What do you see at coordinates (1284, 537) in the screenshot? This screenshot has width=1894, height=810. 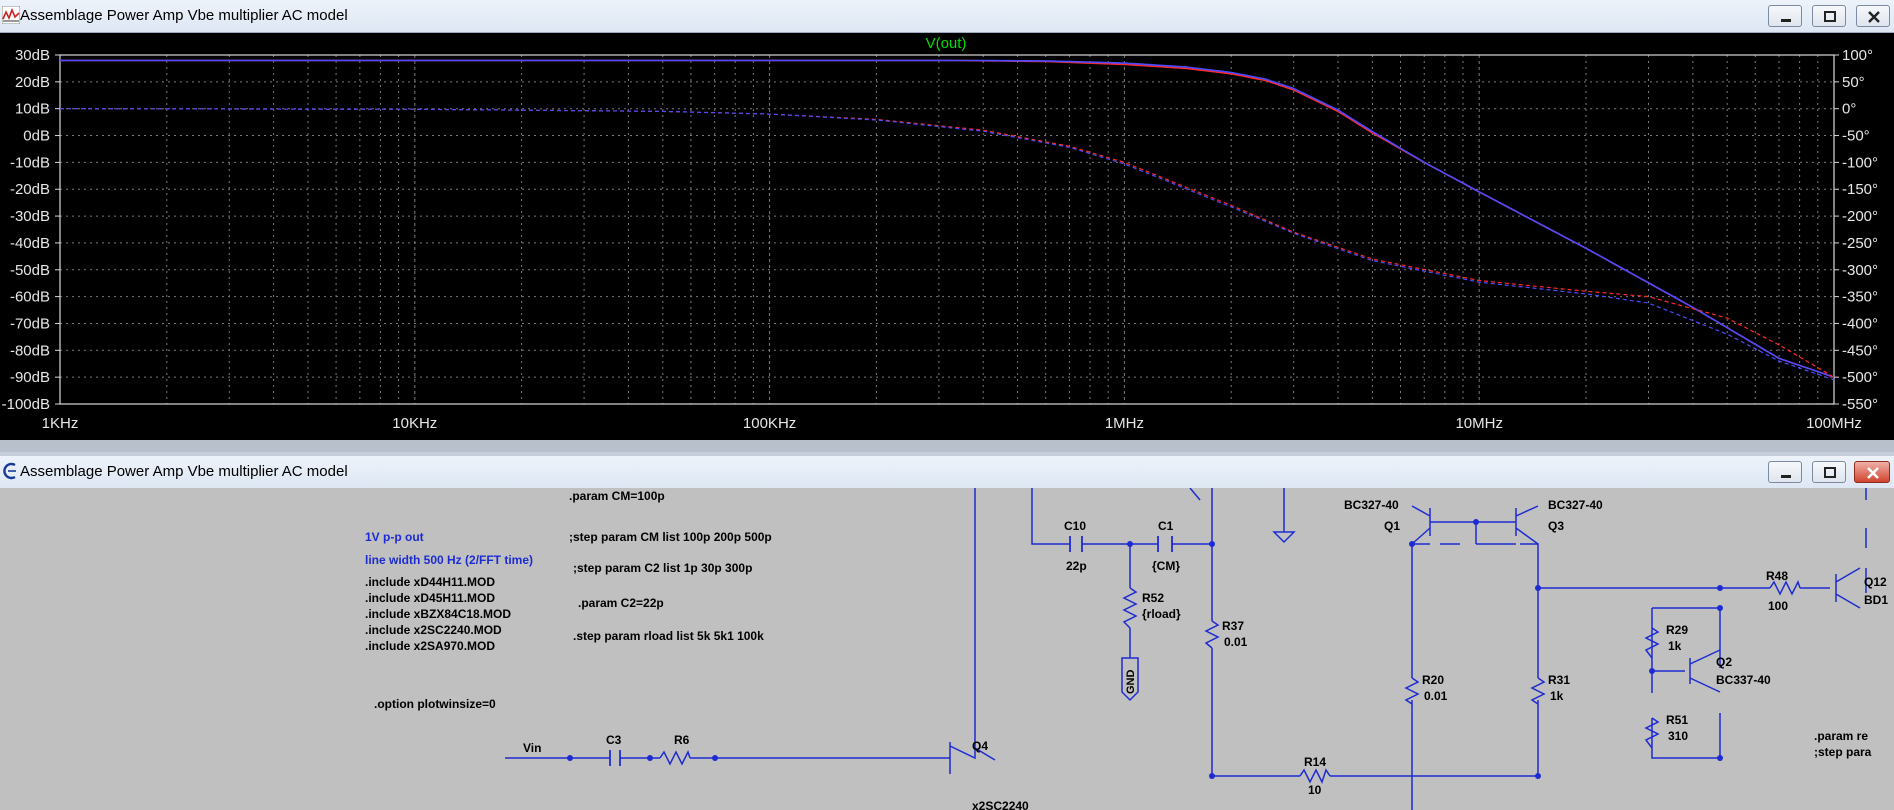 I see `ground-symbol` at bounding box center [1284, 537].